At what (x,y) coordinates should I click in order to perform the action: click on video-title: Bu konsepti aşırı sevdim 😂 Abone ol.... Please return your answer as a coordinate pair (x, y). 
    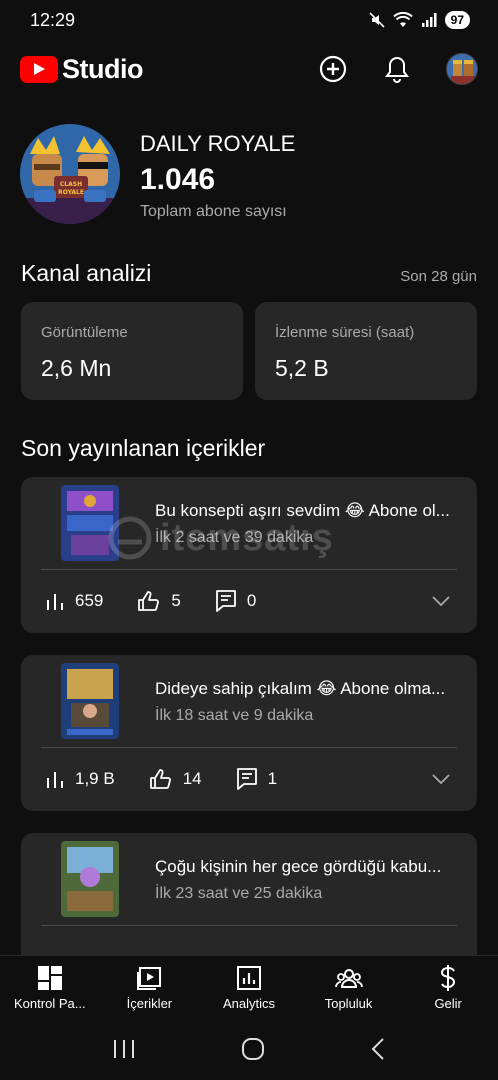
    Looking at the image, I should click on (302, 510).